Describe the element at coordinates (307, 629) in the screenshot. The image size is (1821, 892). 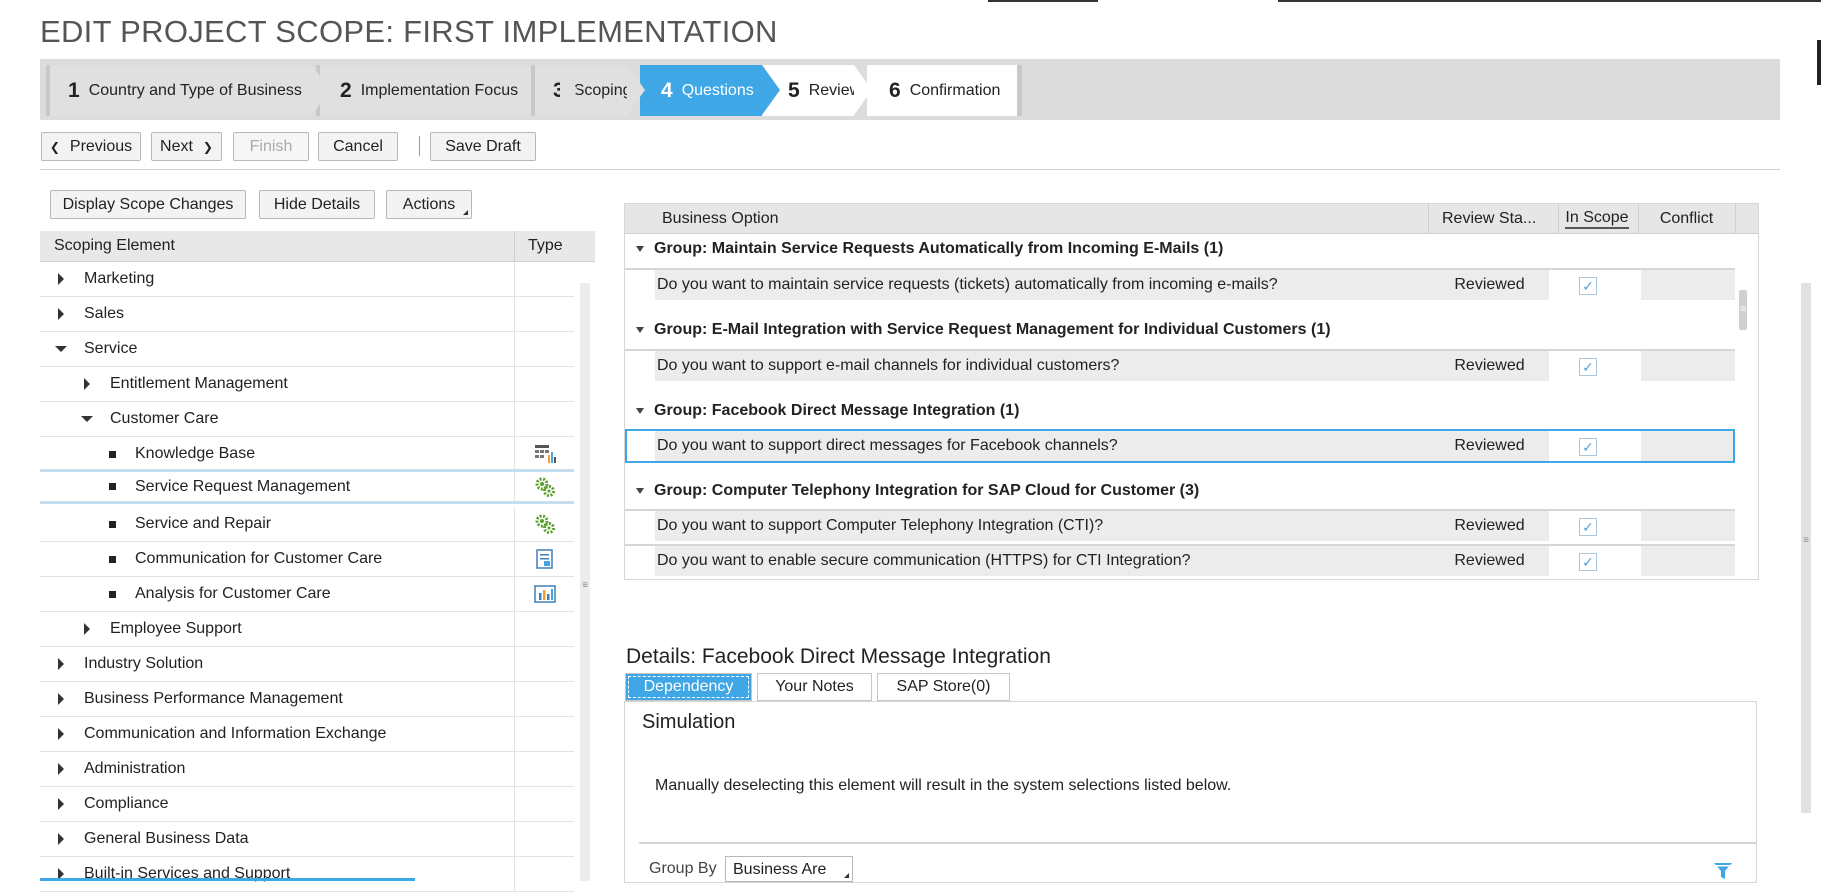
I see `tree-row-employee-support: Employee Support` at that location.